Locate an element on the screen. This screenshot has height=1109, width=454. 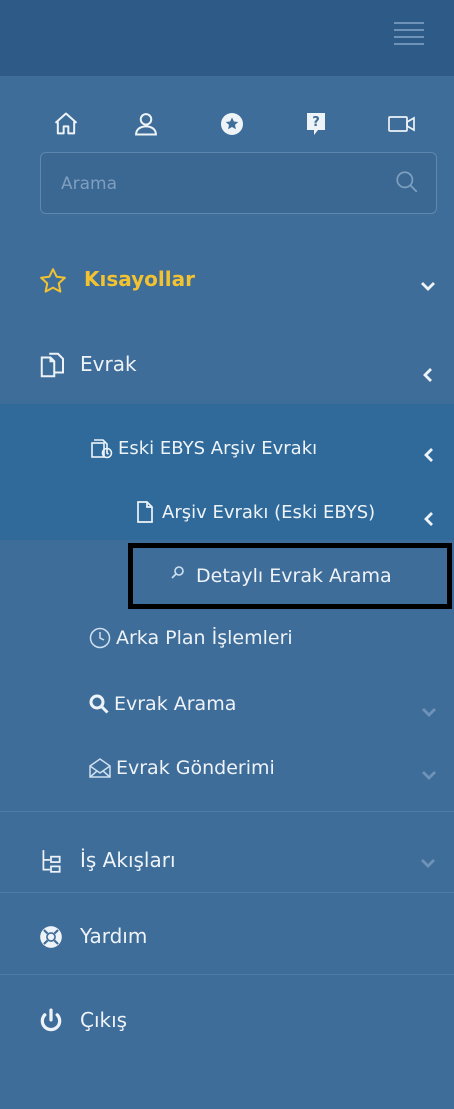
submenu-item-arsiv-evraki: Arşiv Evrakı (Eski EBYS) is located at coordinates (254, 512).